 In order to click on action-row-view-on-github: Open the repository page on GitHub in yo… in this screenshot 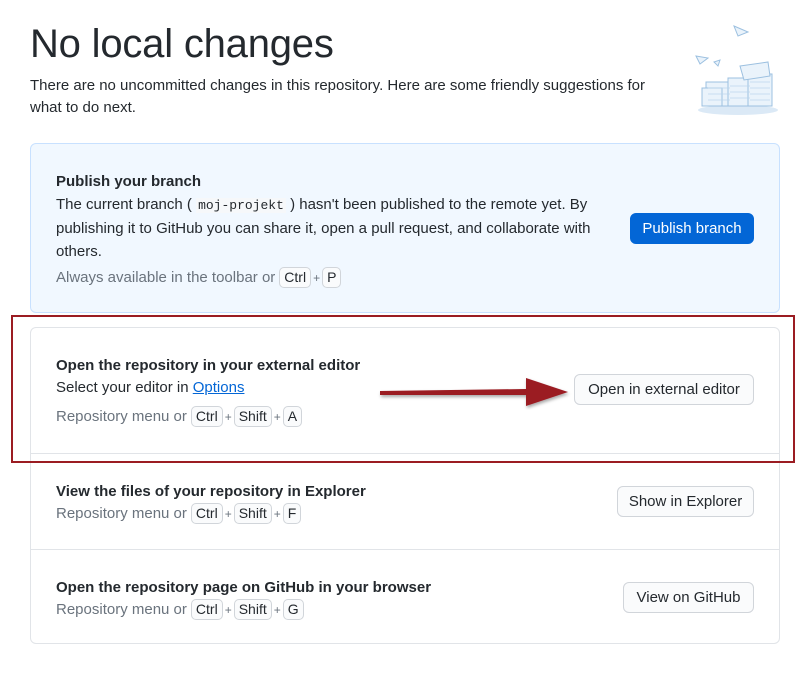, I will do `click(405, 597)`.